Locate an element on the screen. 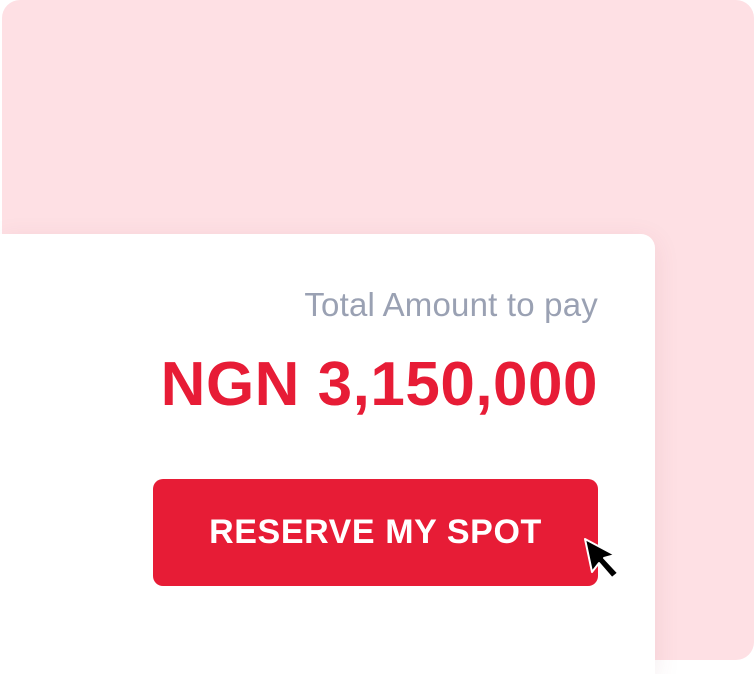  total-amount-value: NGN 3,150,000 is located at coordinates (379, 384).